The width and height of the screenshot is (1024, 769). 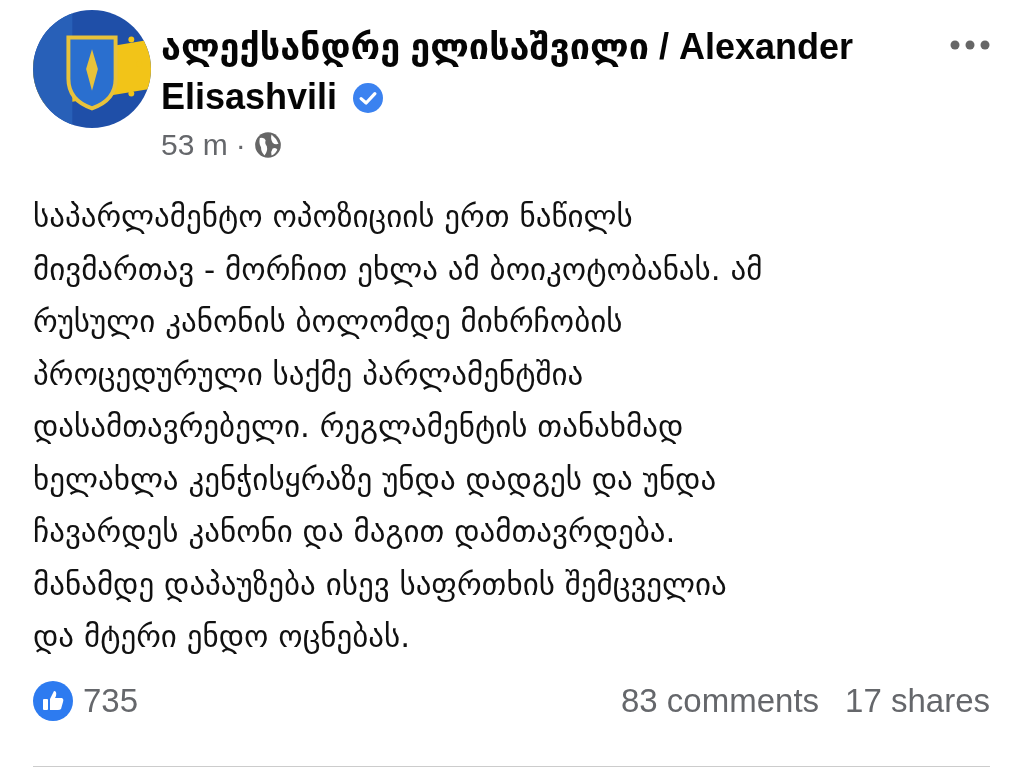 I want to click on like-count: 735, so click(x=111, y=700).